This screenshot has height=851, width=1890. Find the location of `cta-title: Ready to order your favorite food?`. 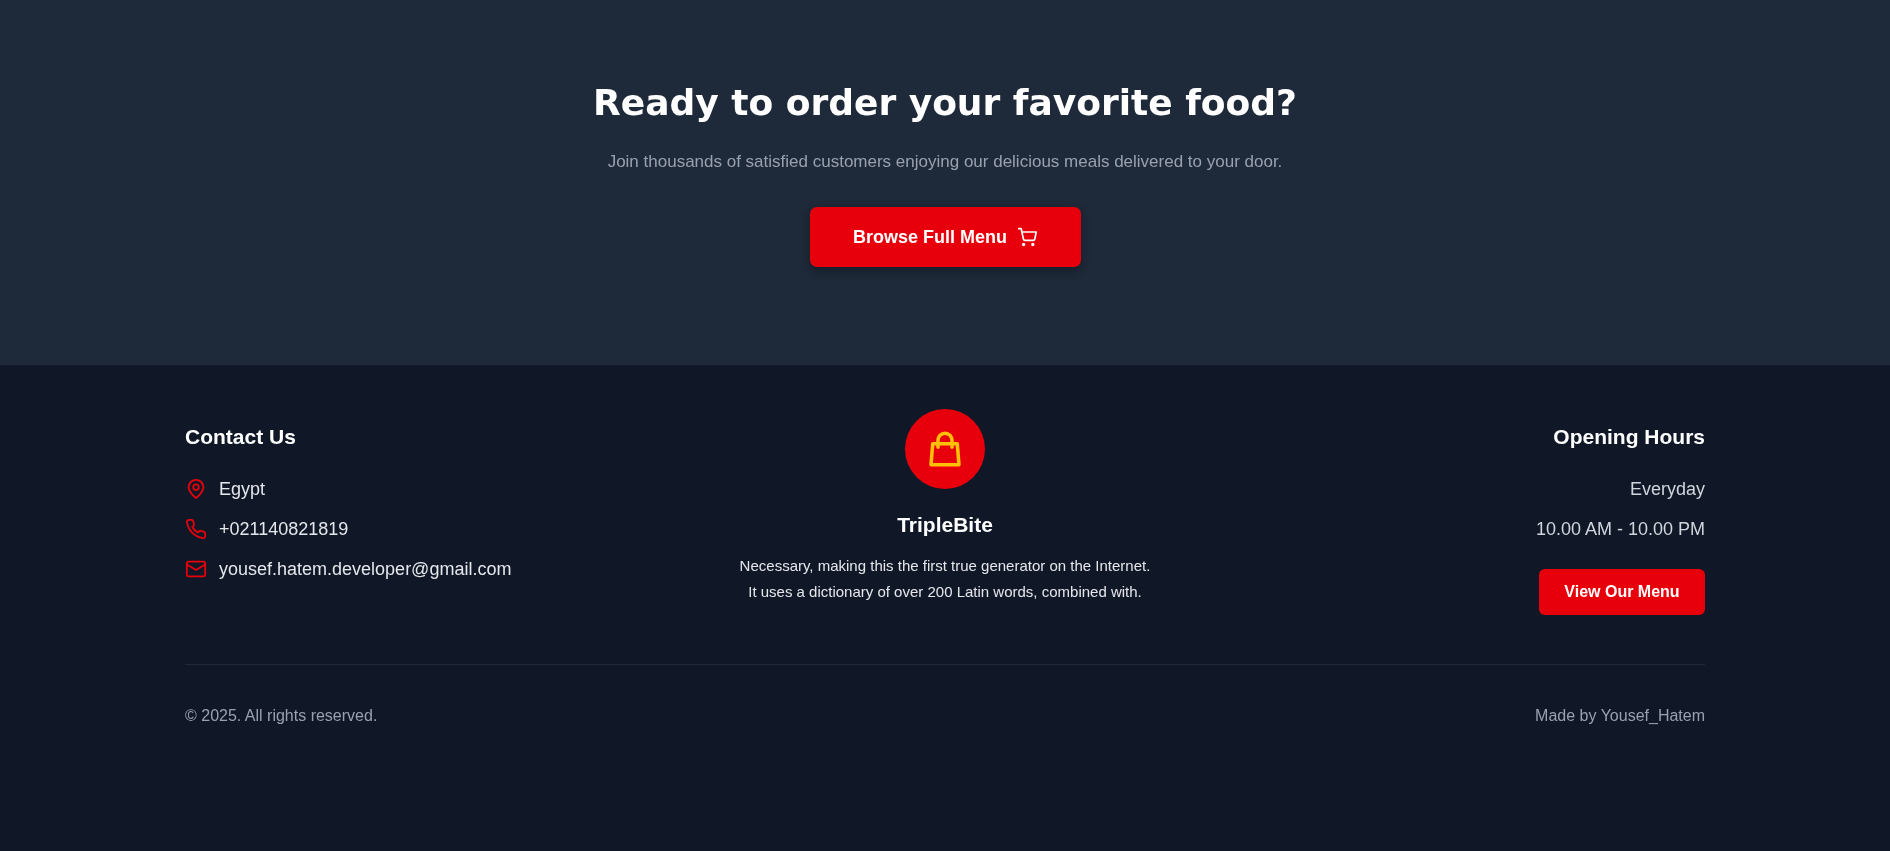

cta-title: Ready to order your favorite food? is located at coordinates (945, 103).